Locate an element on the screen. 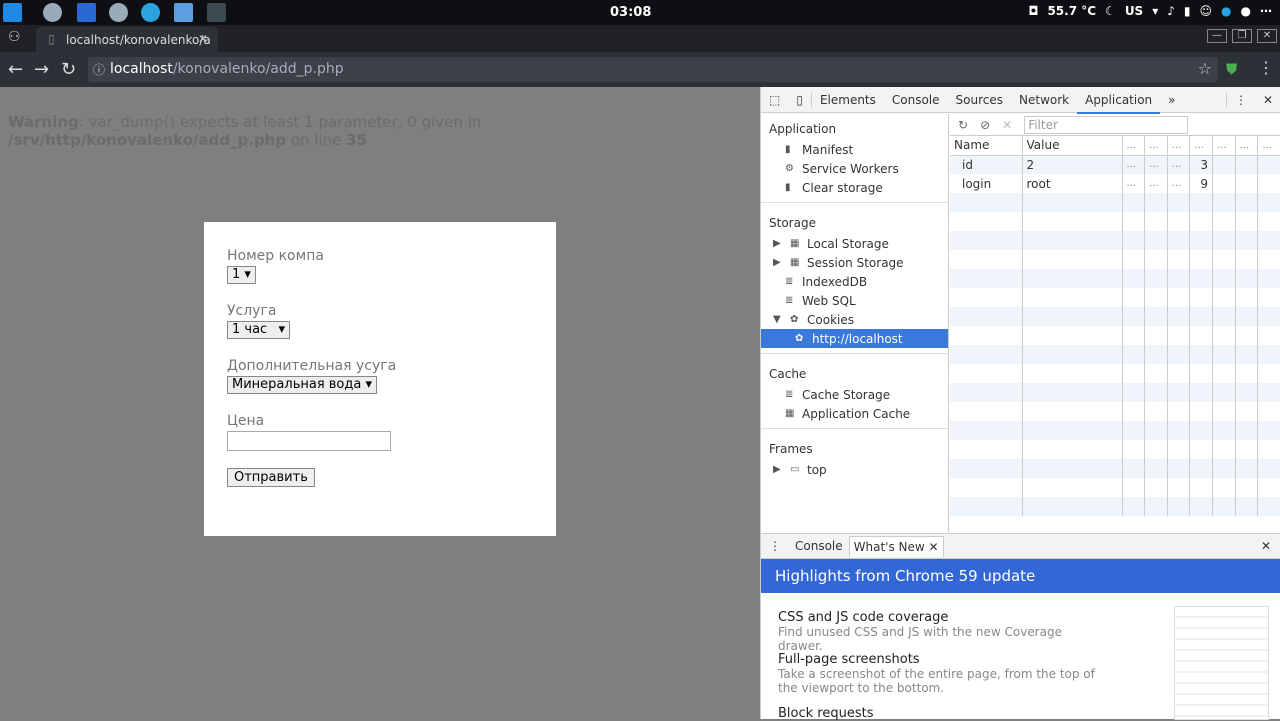  sidebar-item-frame-top: ▶ ▭ top is located at coordinates (854, 469).